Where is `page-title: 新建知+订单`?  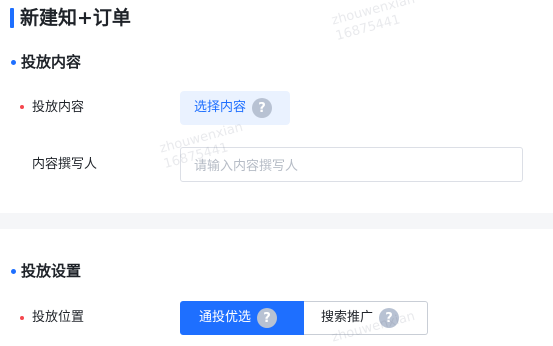 page-title: 新建知+订单 is located at coordinates (75, 18).